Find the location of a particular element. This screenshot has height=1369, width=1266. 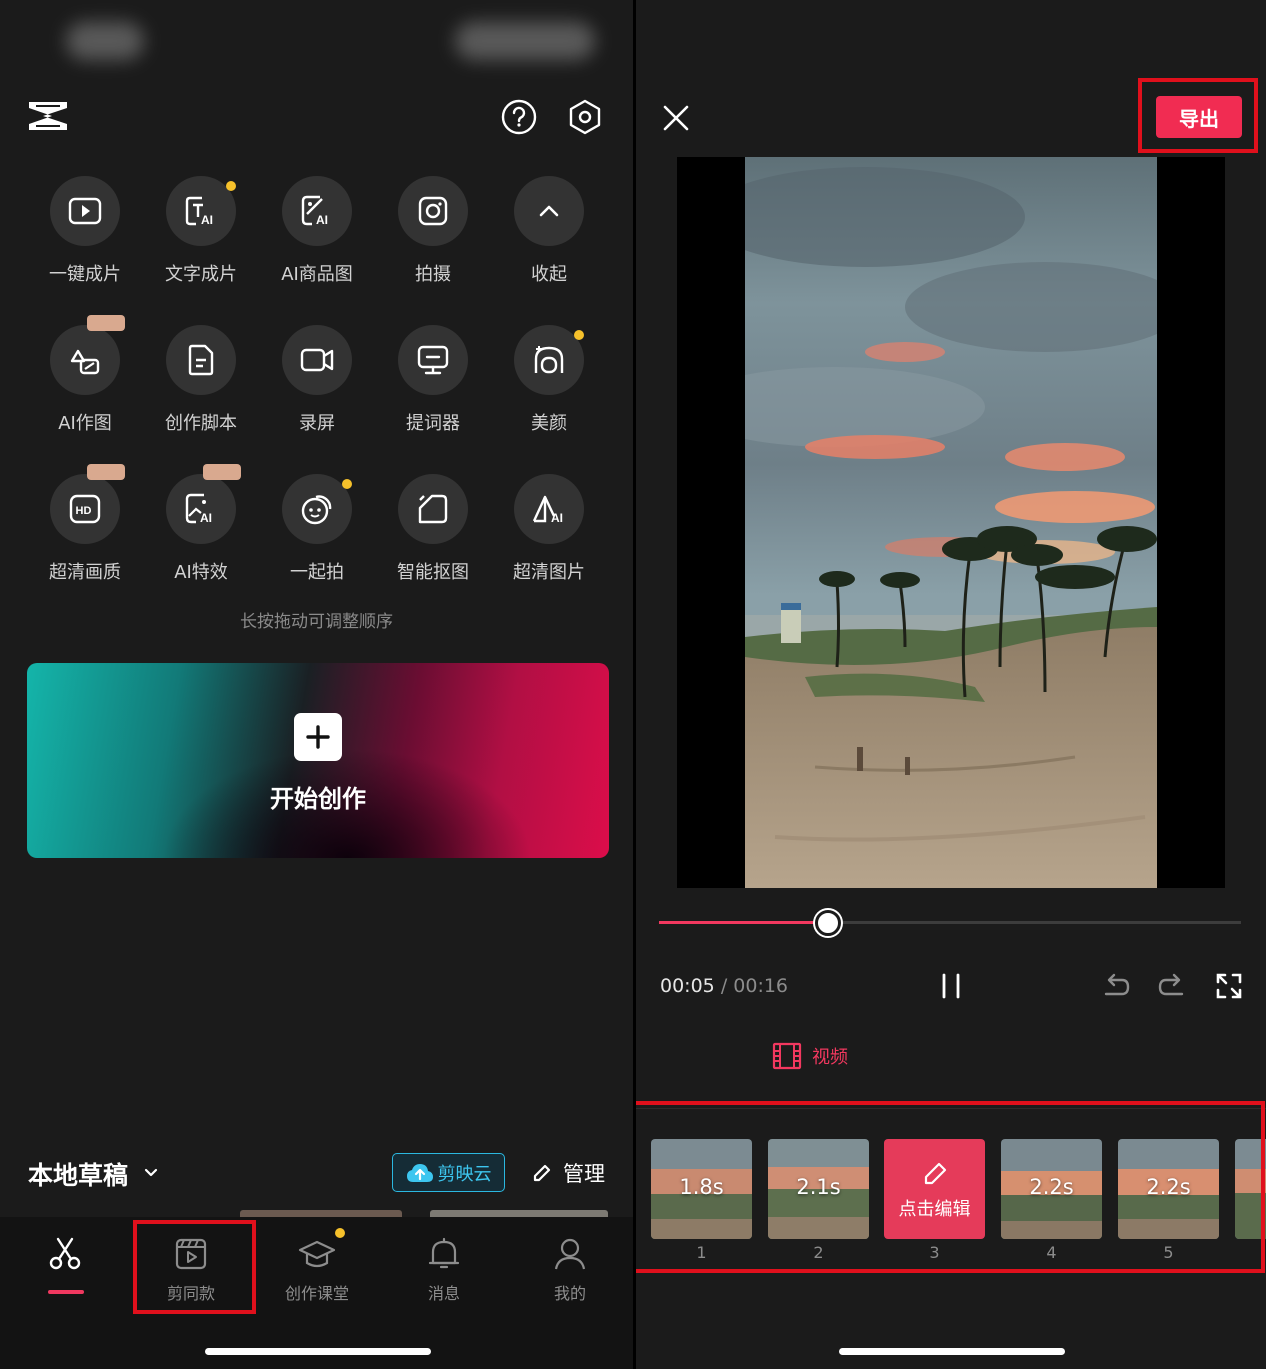

tool-ai-draw: AI作图 is located at coordinates (85, 385).